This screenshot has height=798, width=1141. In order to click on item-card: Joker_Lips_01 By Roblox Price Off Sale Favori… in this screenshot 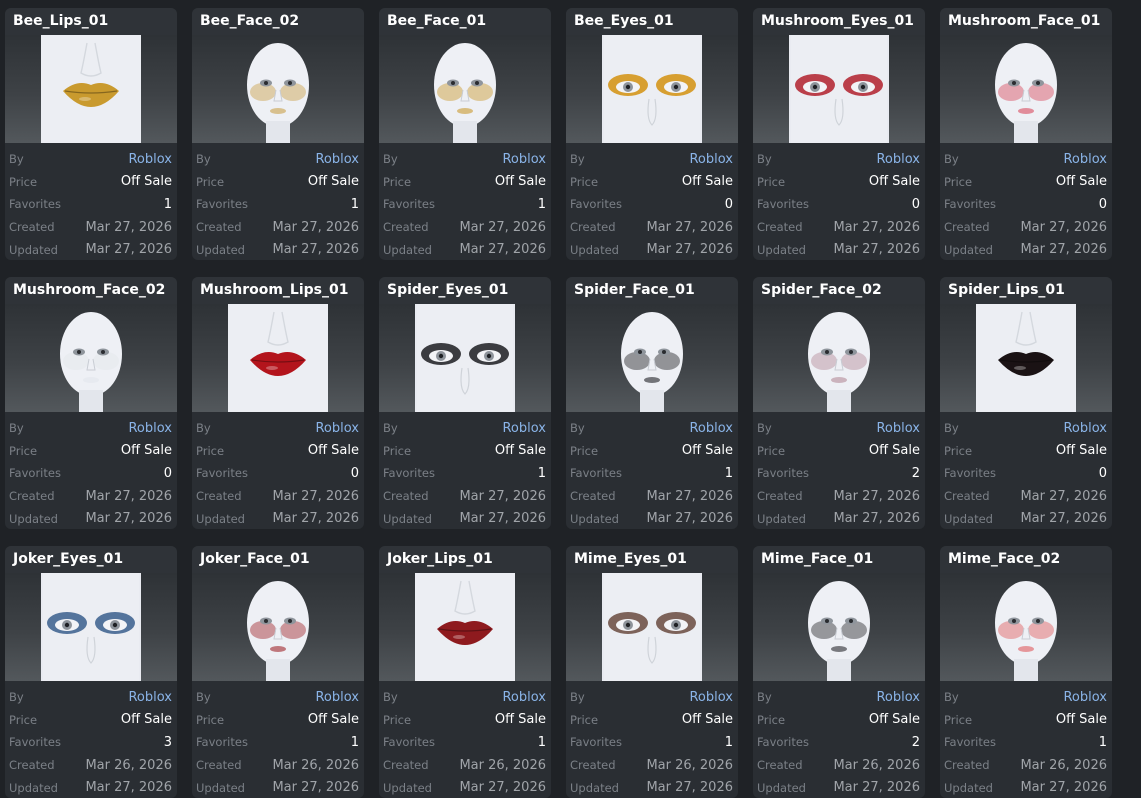, I will do `click(465, 672)`.